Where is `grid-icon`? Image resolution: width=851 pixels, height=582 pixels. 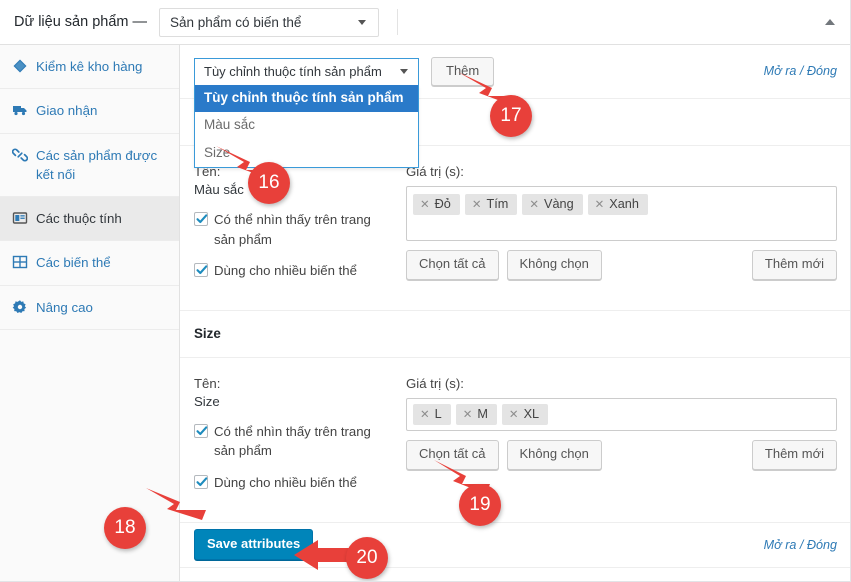 grid-icon is located at coordinates (20, 262).